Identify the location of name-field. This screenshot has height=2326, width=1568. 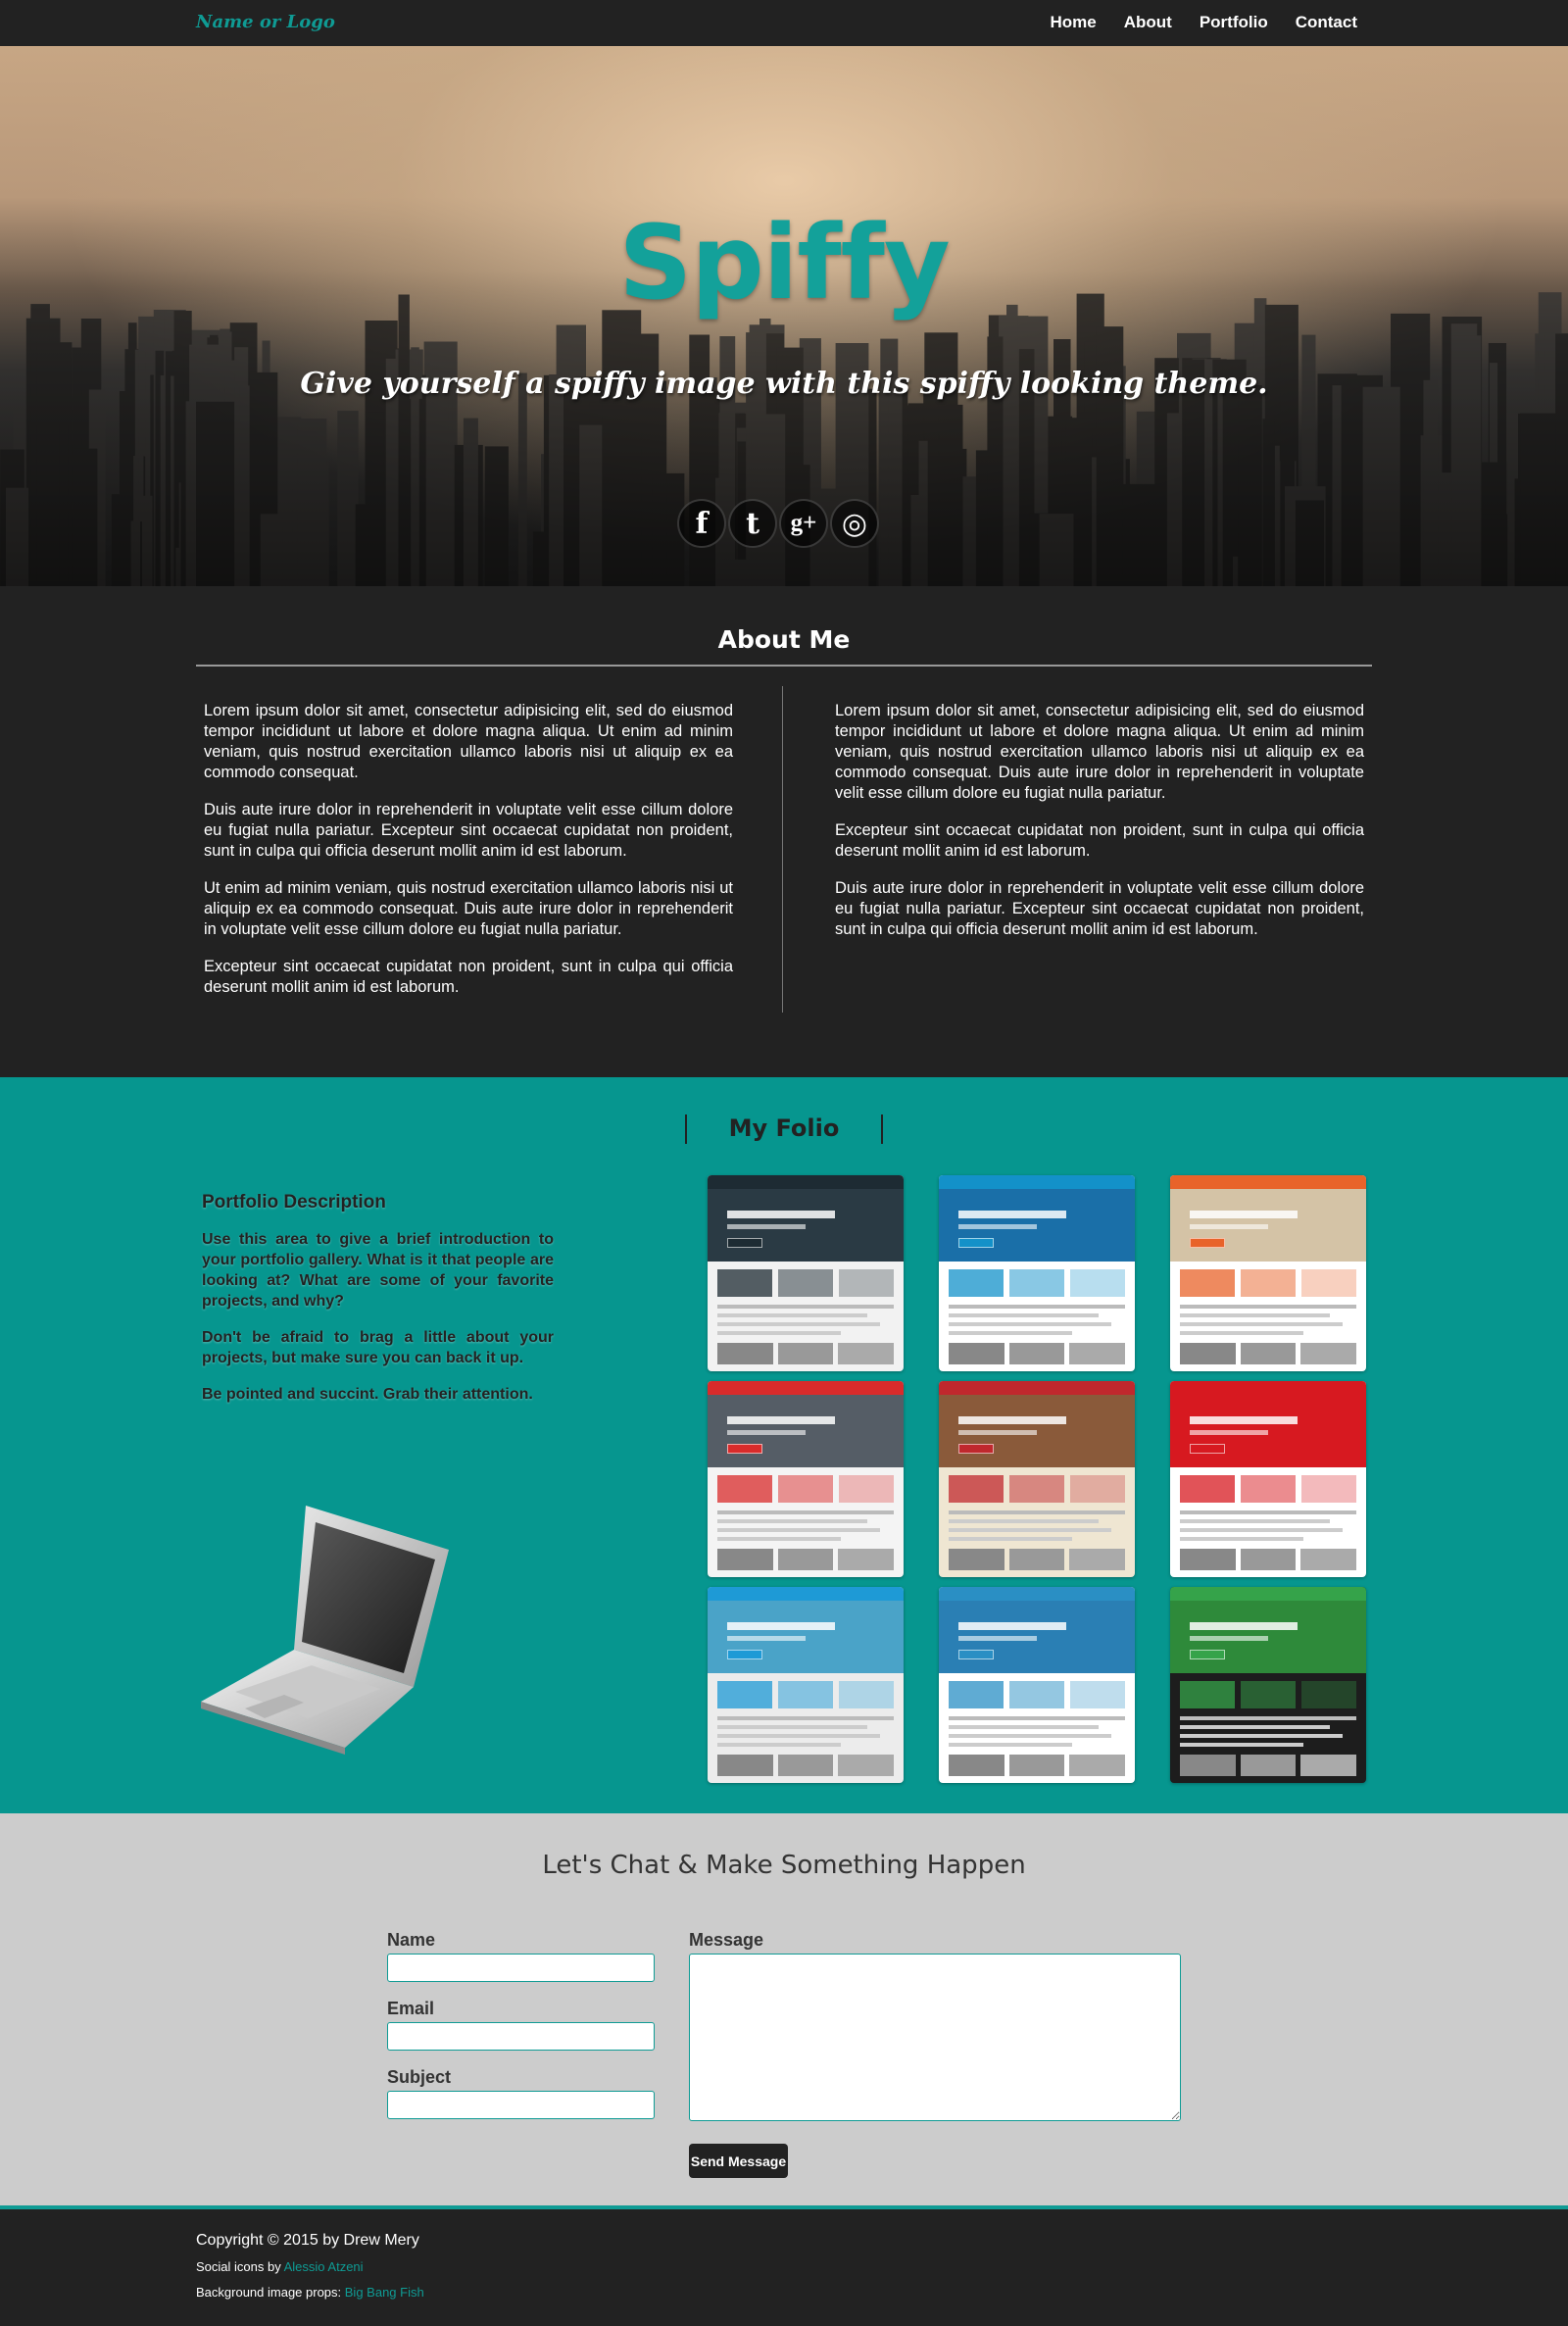
(521, 1968).